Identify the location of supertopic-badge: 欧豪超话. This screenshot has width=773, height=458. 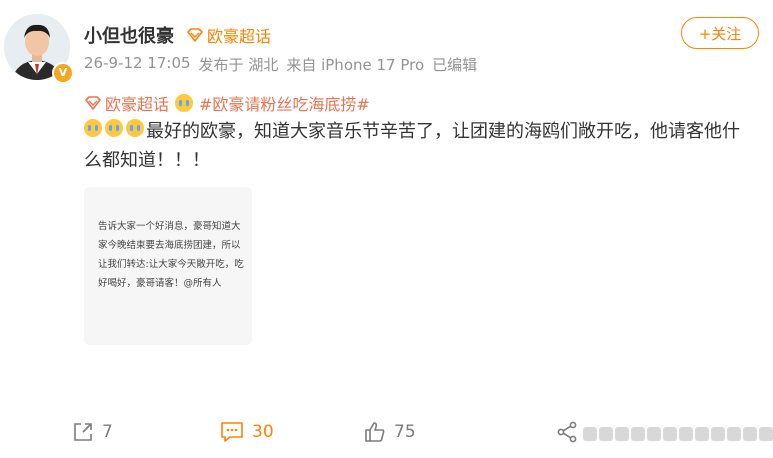
(228, 35).